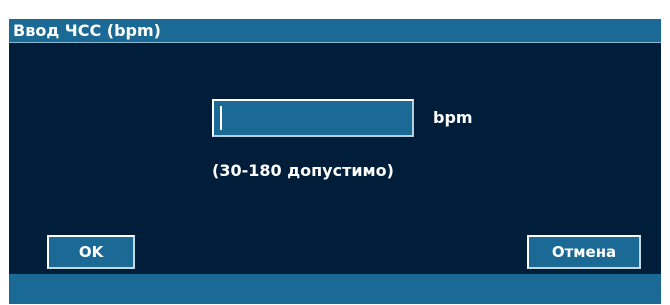 This screenshot has width=670, height=305. I want to click on unit-label: bpm, so click(453, 117).